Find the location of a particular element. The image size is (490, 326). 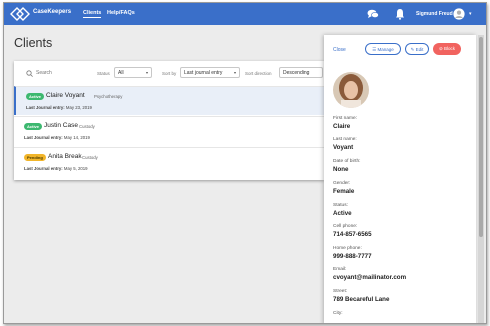

user-avatar-icon is located at coordinates (459, 14).